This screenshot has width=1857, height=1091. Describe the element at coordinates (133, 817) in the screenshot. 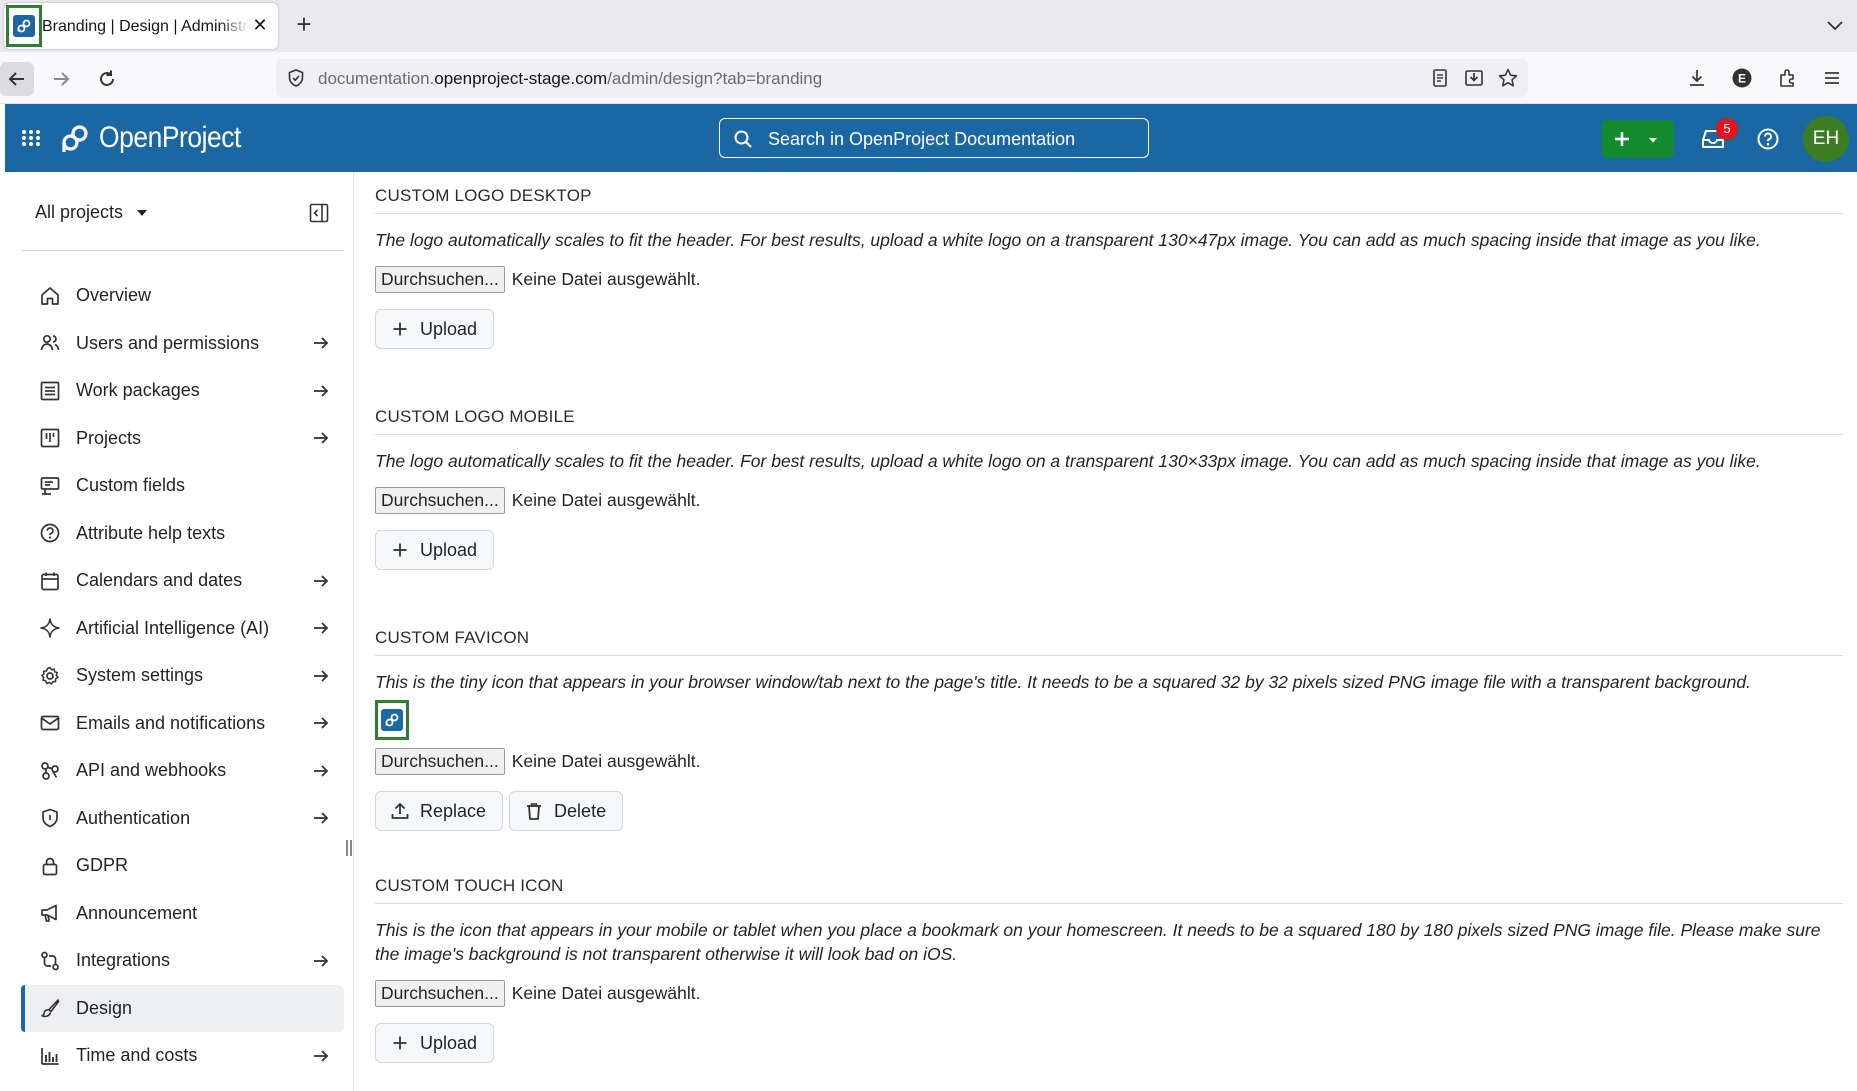

I see `sidebar-item-label: Authentication` at that location.